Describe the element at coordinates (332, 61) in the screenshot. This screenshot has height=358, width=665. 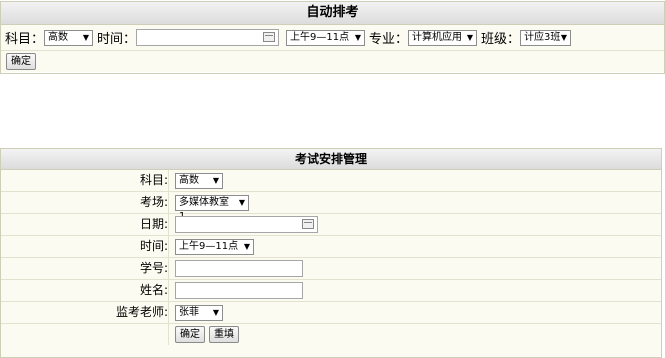
I see `auto-schedule-action-row: 确定` at that location.